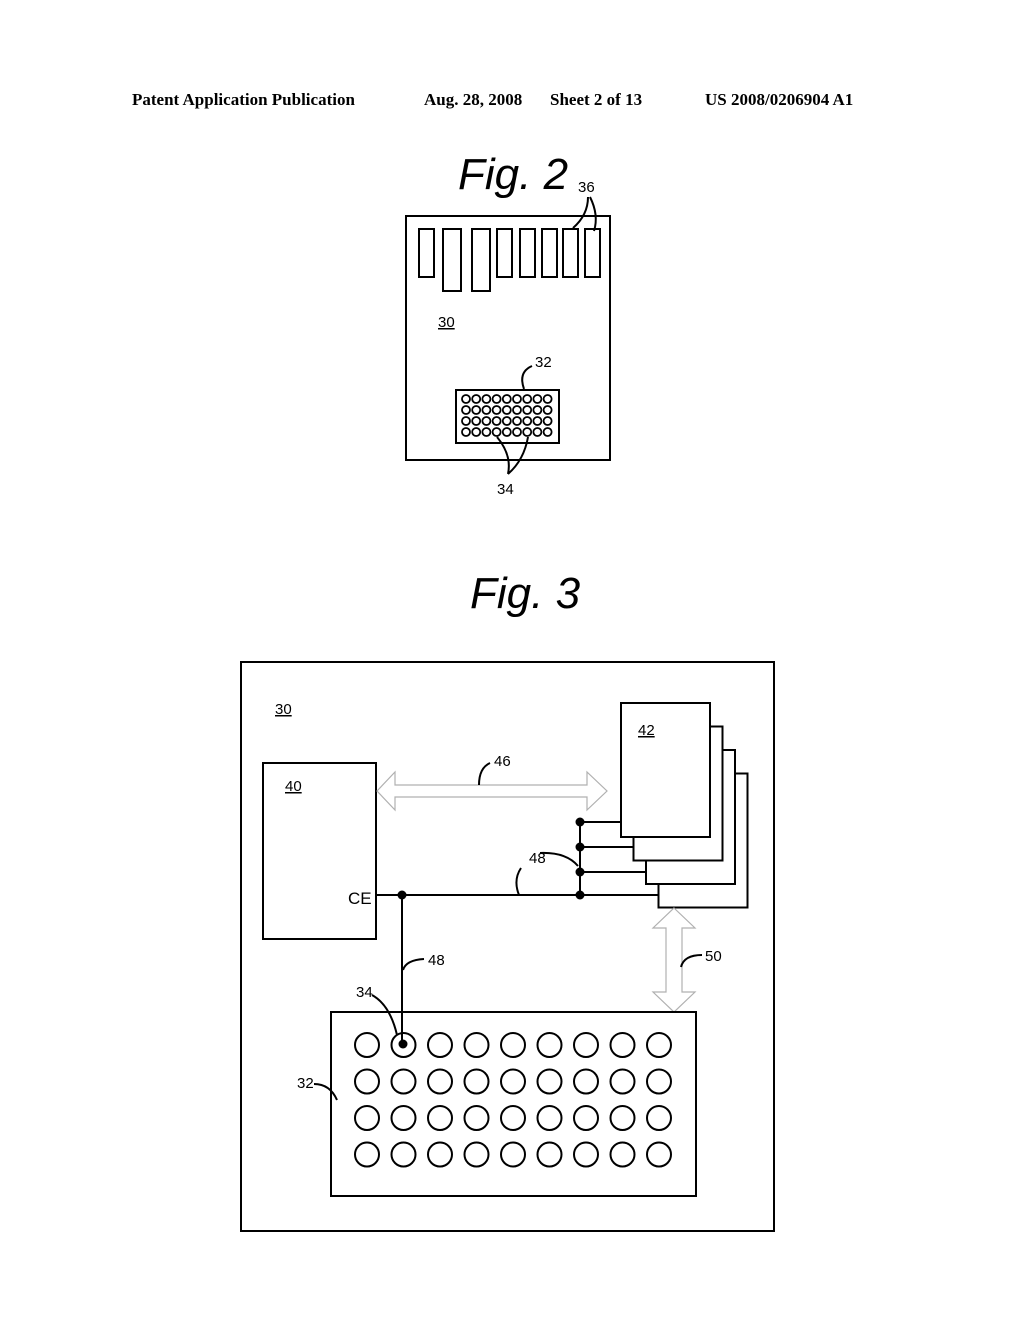 The height and width of the screenshot is (1320, 1024). What do you see at coordinates (436, 960) in the screenshot?
I see `fig3-label-48-bottom: 48` at bounding box center [436, 960].